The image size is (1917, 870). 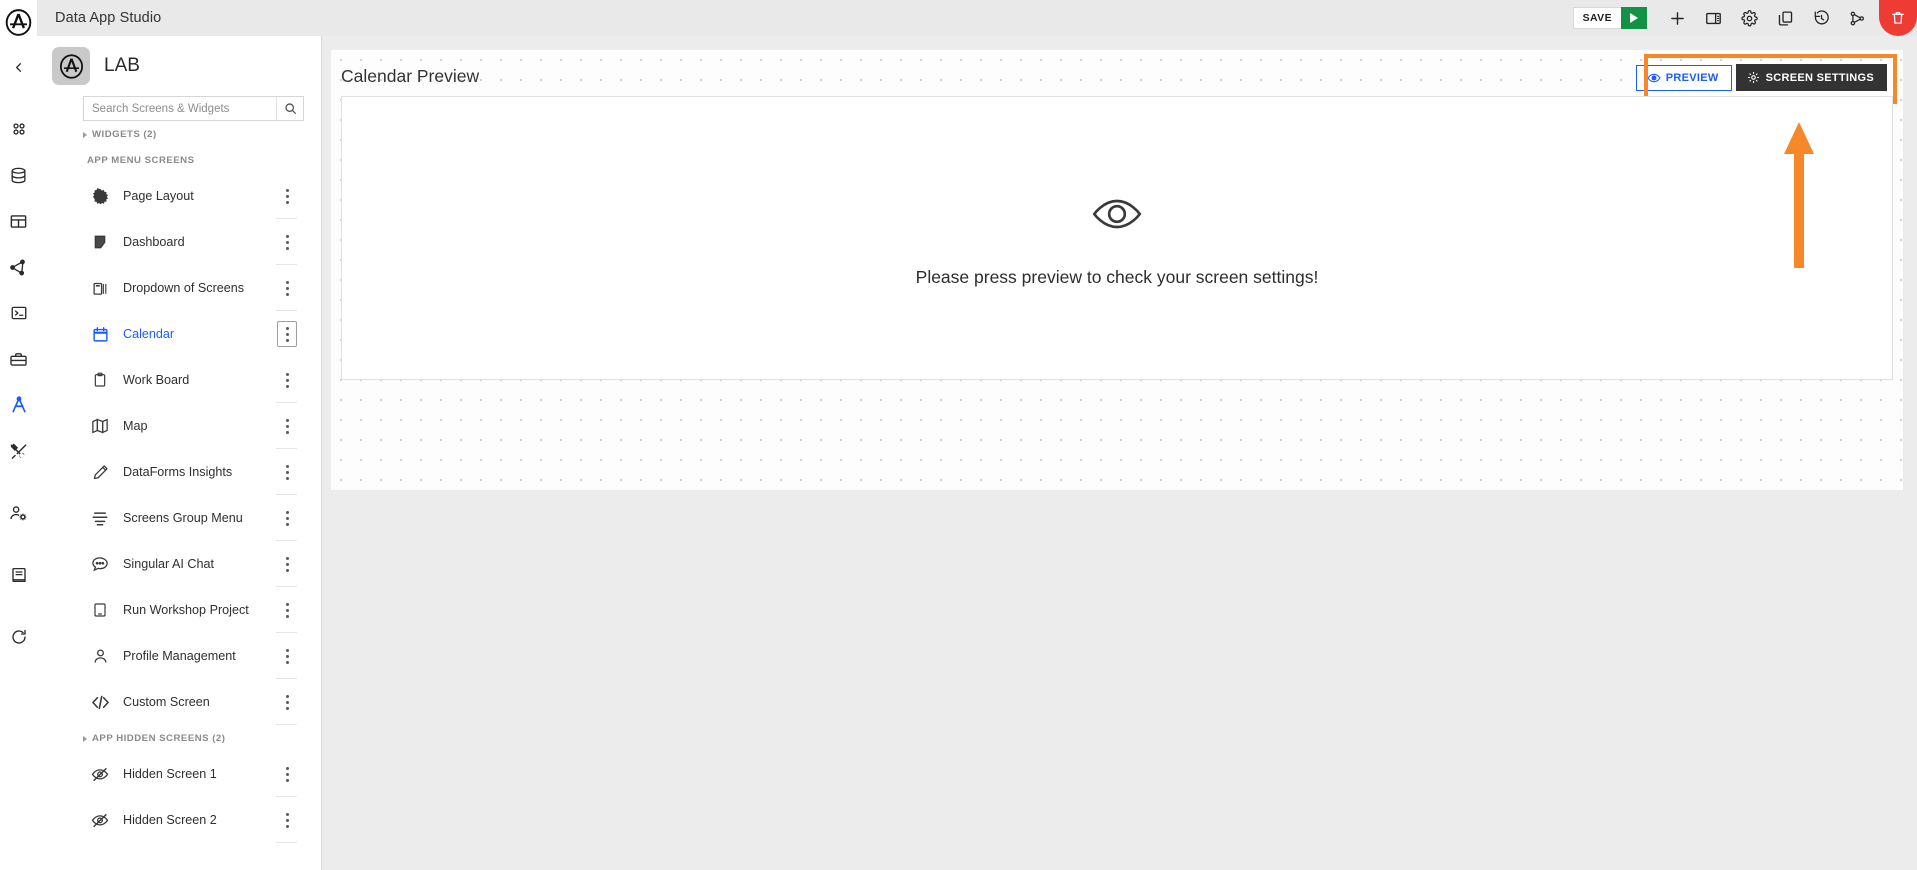 I want to click on dashboard-icon, so click(x=100, y=242).